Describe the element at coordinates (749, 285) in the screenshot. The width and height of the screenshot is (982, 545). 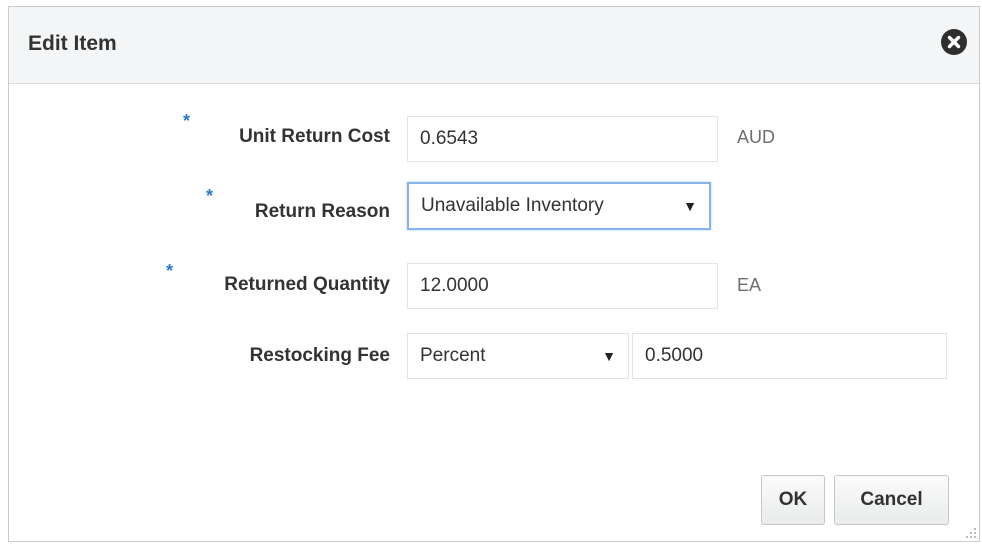
I see `returned-quantity-unit: EA` at that location.